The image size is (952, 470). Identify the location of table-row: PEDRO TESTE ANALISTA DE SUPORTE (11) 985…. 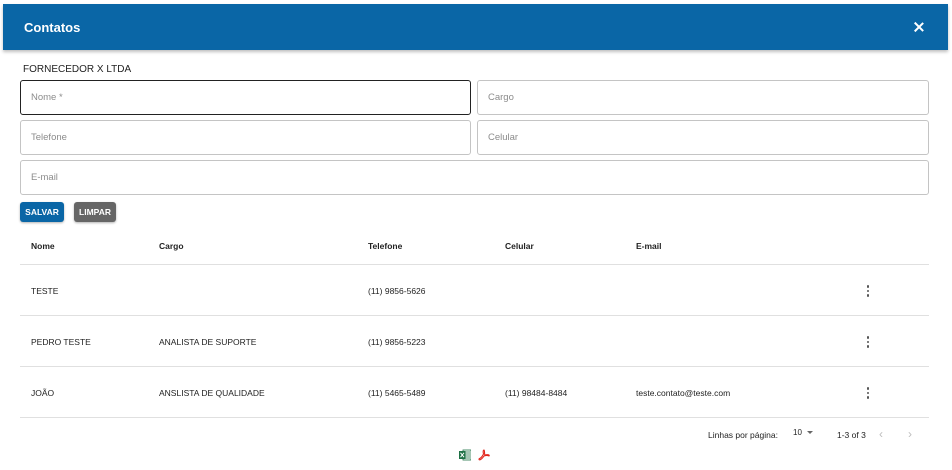
(474, 341).